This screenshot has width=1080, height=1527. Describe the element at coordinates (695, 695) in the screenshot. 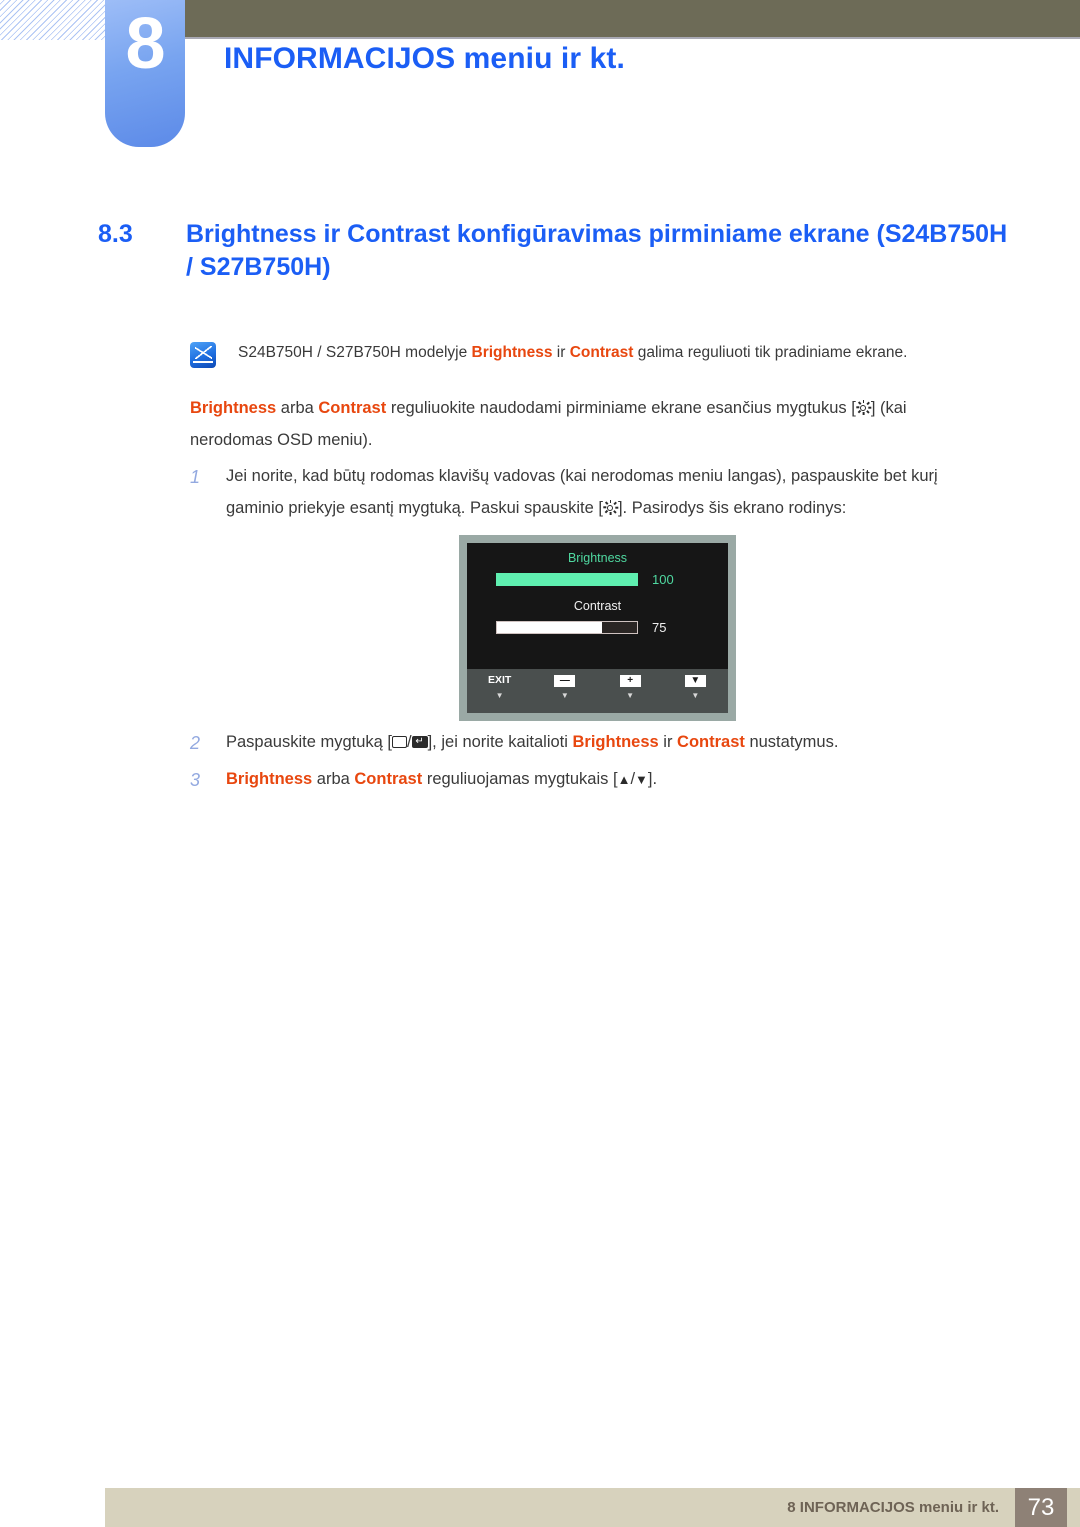

I see `osd-down-caret: ▼` at that location.